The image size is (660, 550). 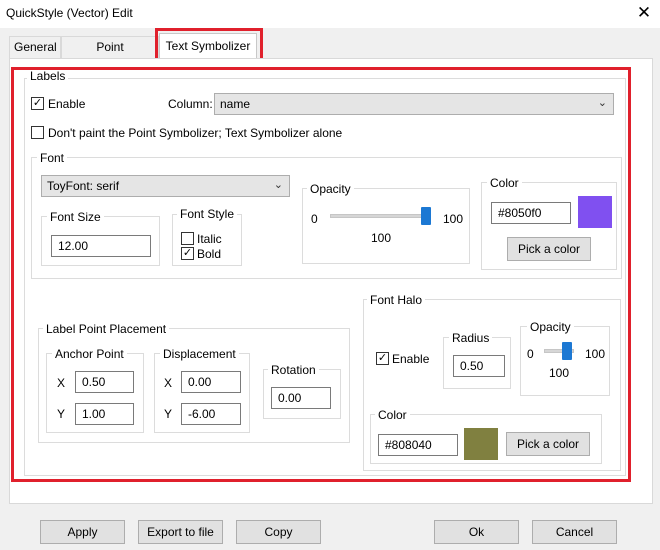 I want to click on tab-general: General, so click(x=35, y=47).